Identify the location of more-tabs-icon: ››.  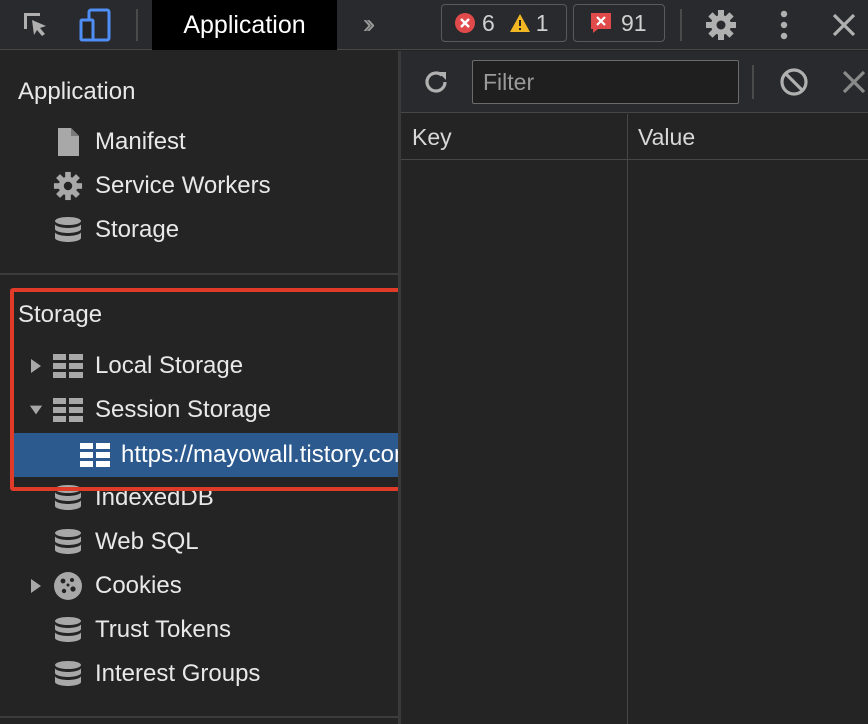
(366, 24).